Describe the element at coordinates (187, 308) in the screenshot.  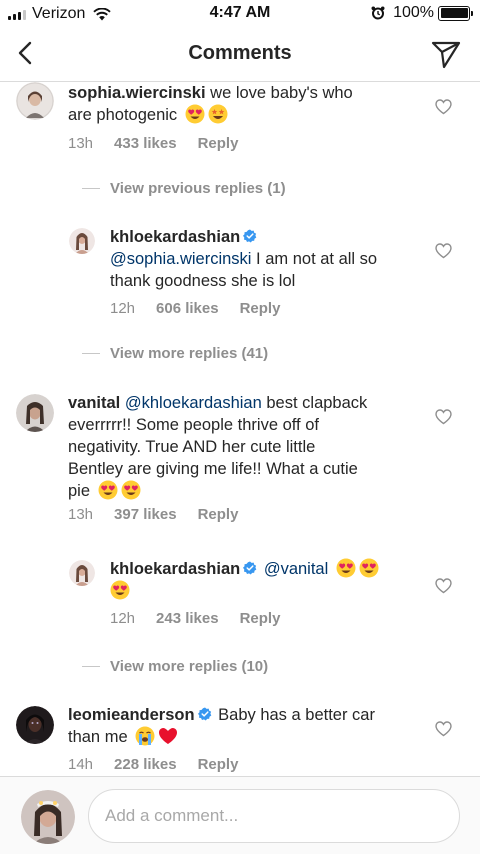
I see `likes-count: 606 likes` at that location.